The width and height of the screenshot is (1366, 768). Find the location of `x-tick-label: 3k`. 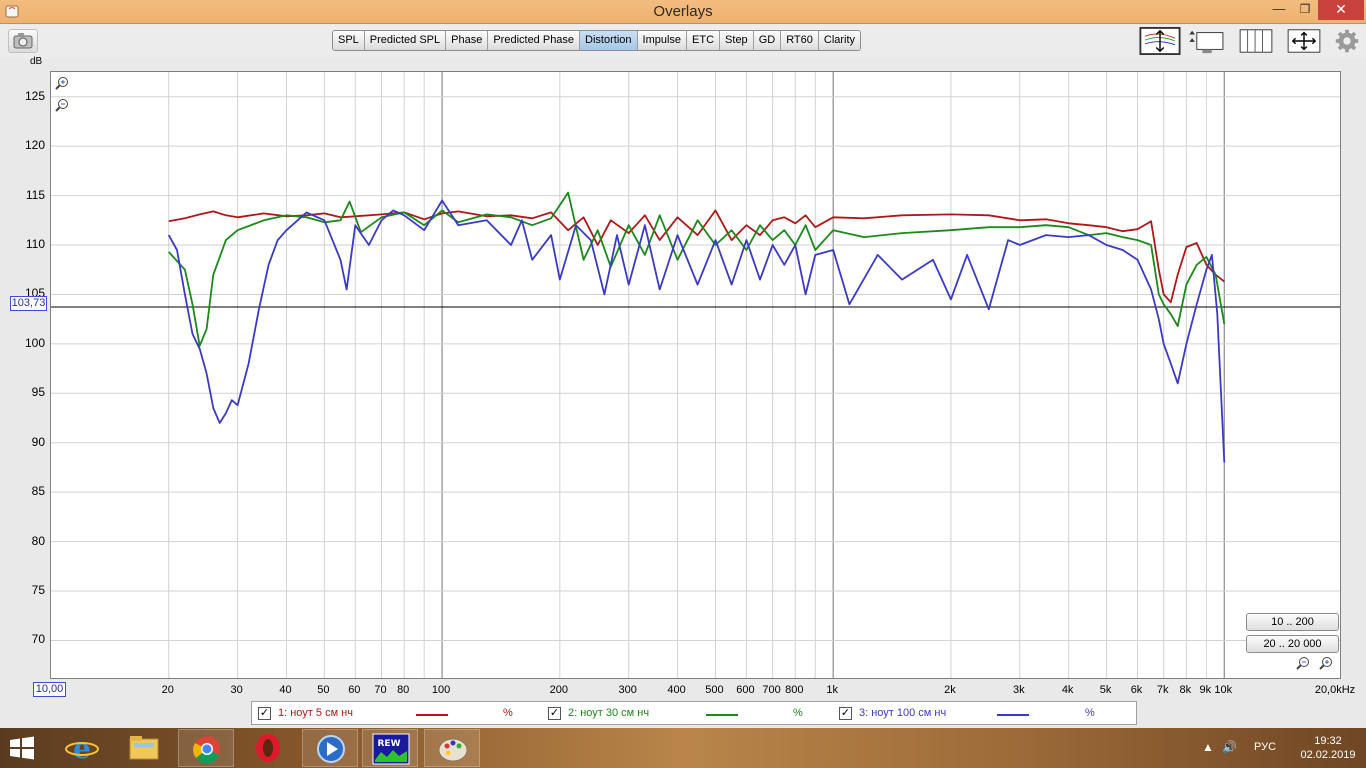

x-tick-label: 3k is located at coordinates (1018, 690).